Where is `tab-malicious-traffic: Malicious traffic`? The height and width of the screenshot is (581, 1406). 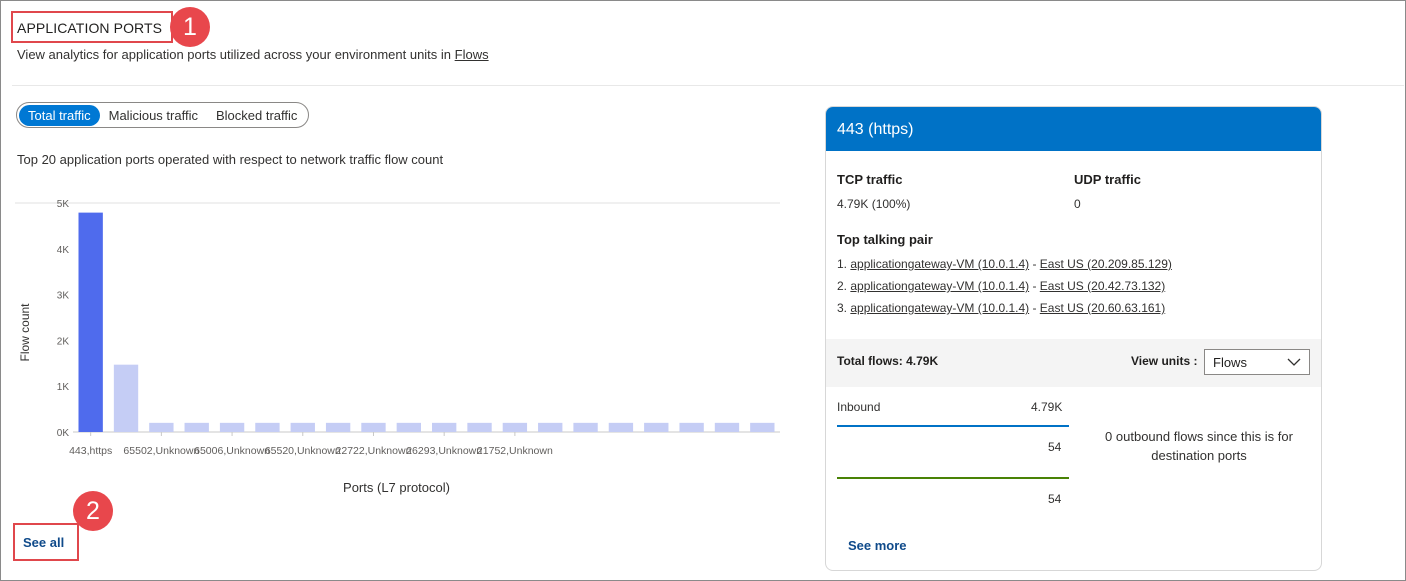
tab-malicious-traffic: Malicious traffic is located at coordinates (153, 115).